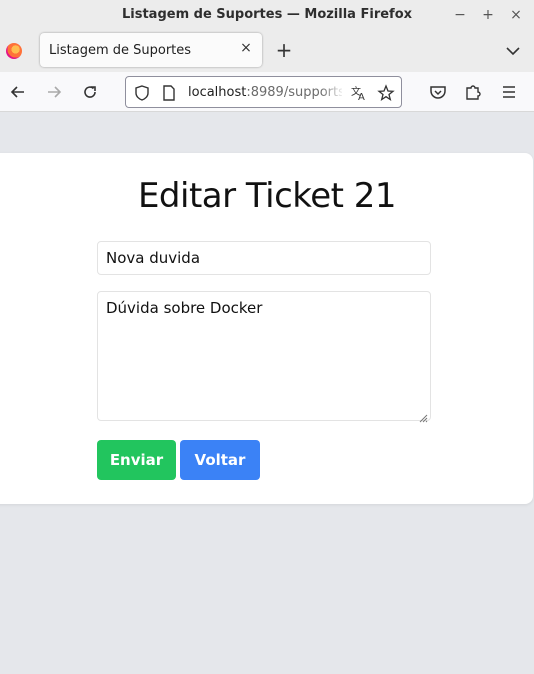 This screenshot has height=674, width=534. What do you see at coordinates (333, 92) in the screenshot?
I see `url-fade` at bounding box center [333, 92].